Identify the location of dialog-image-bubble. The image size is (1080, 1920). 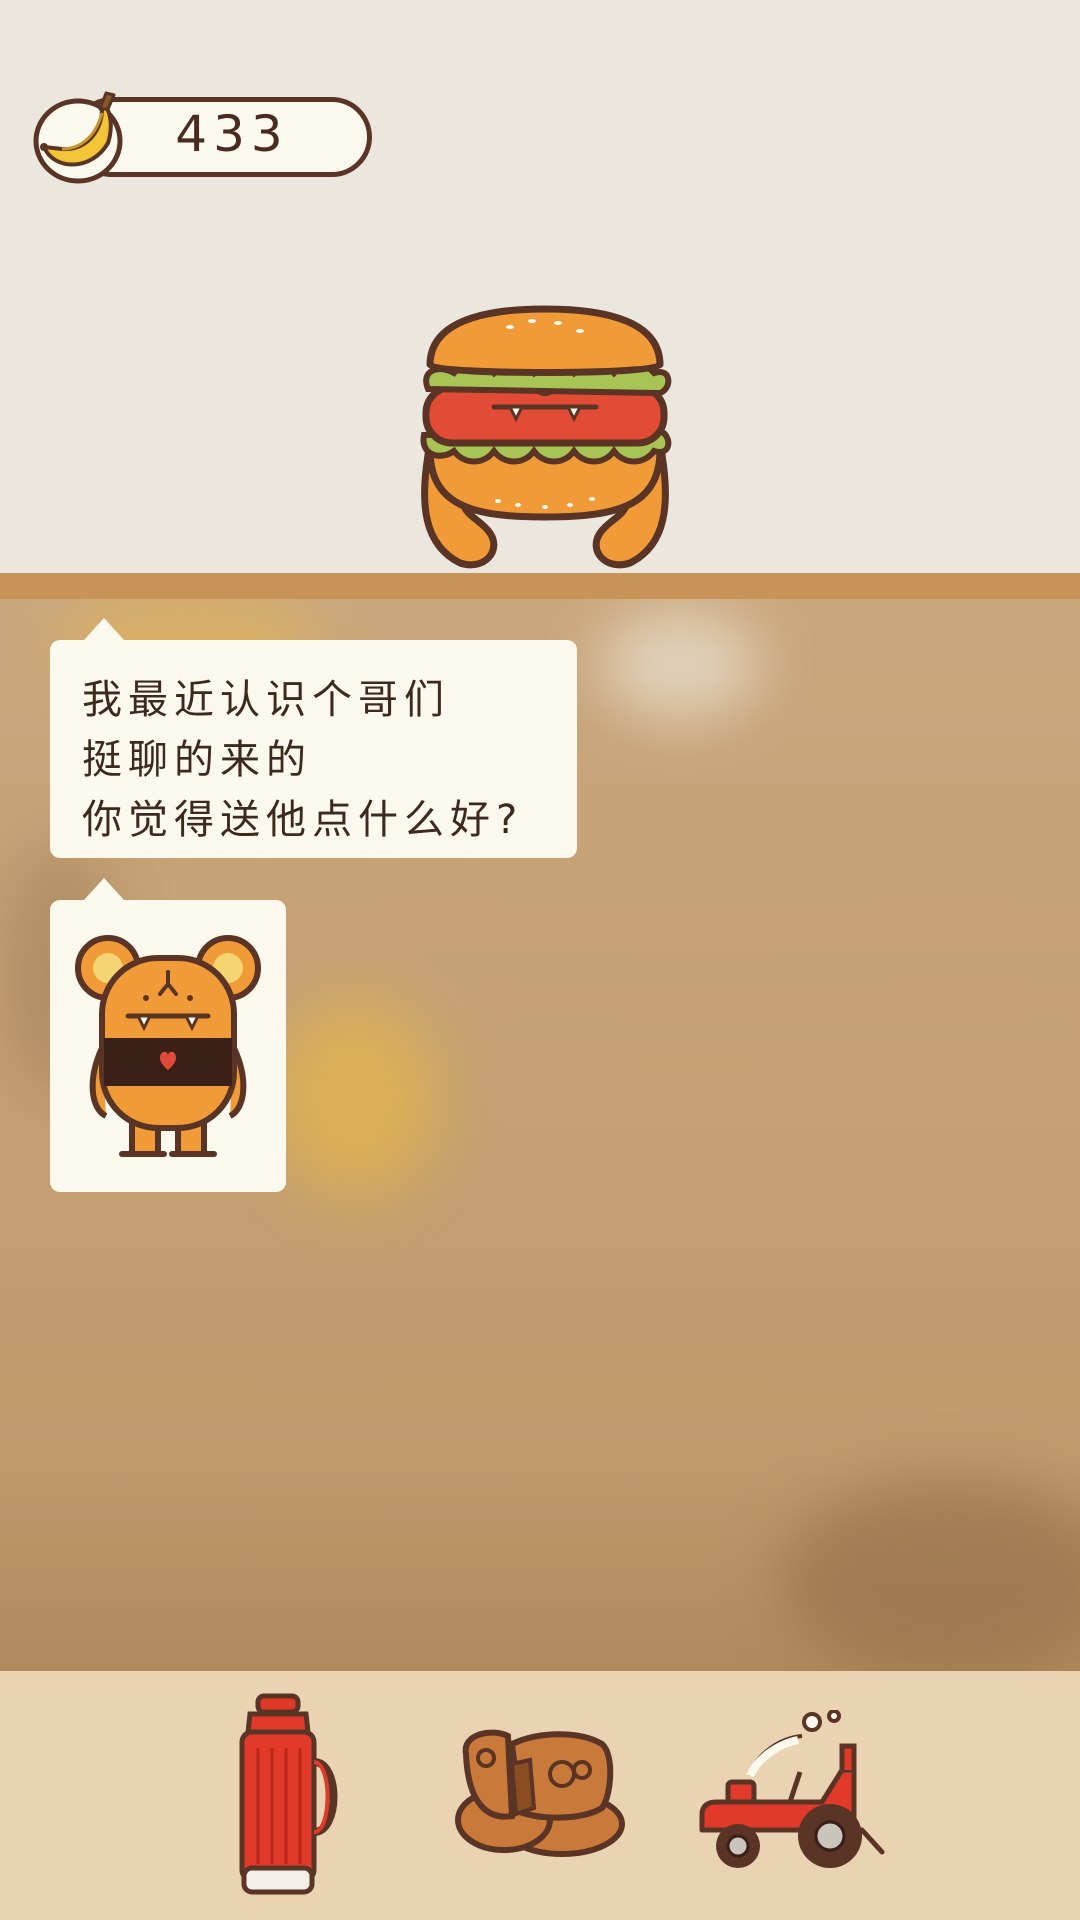
(168, 1035).